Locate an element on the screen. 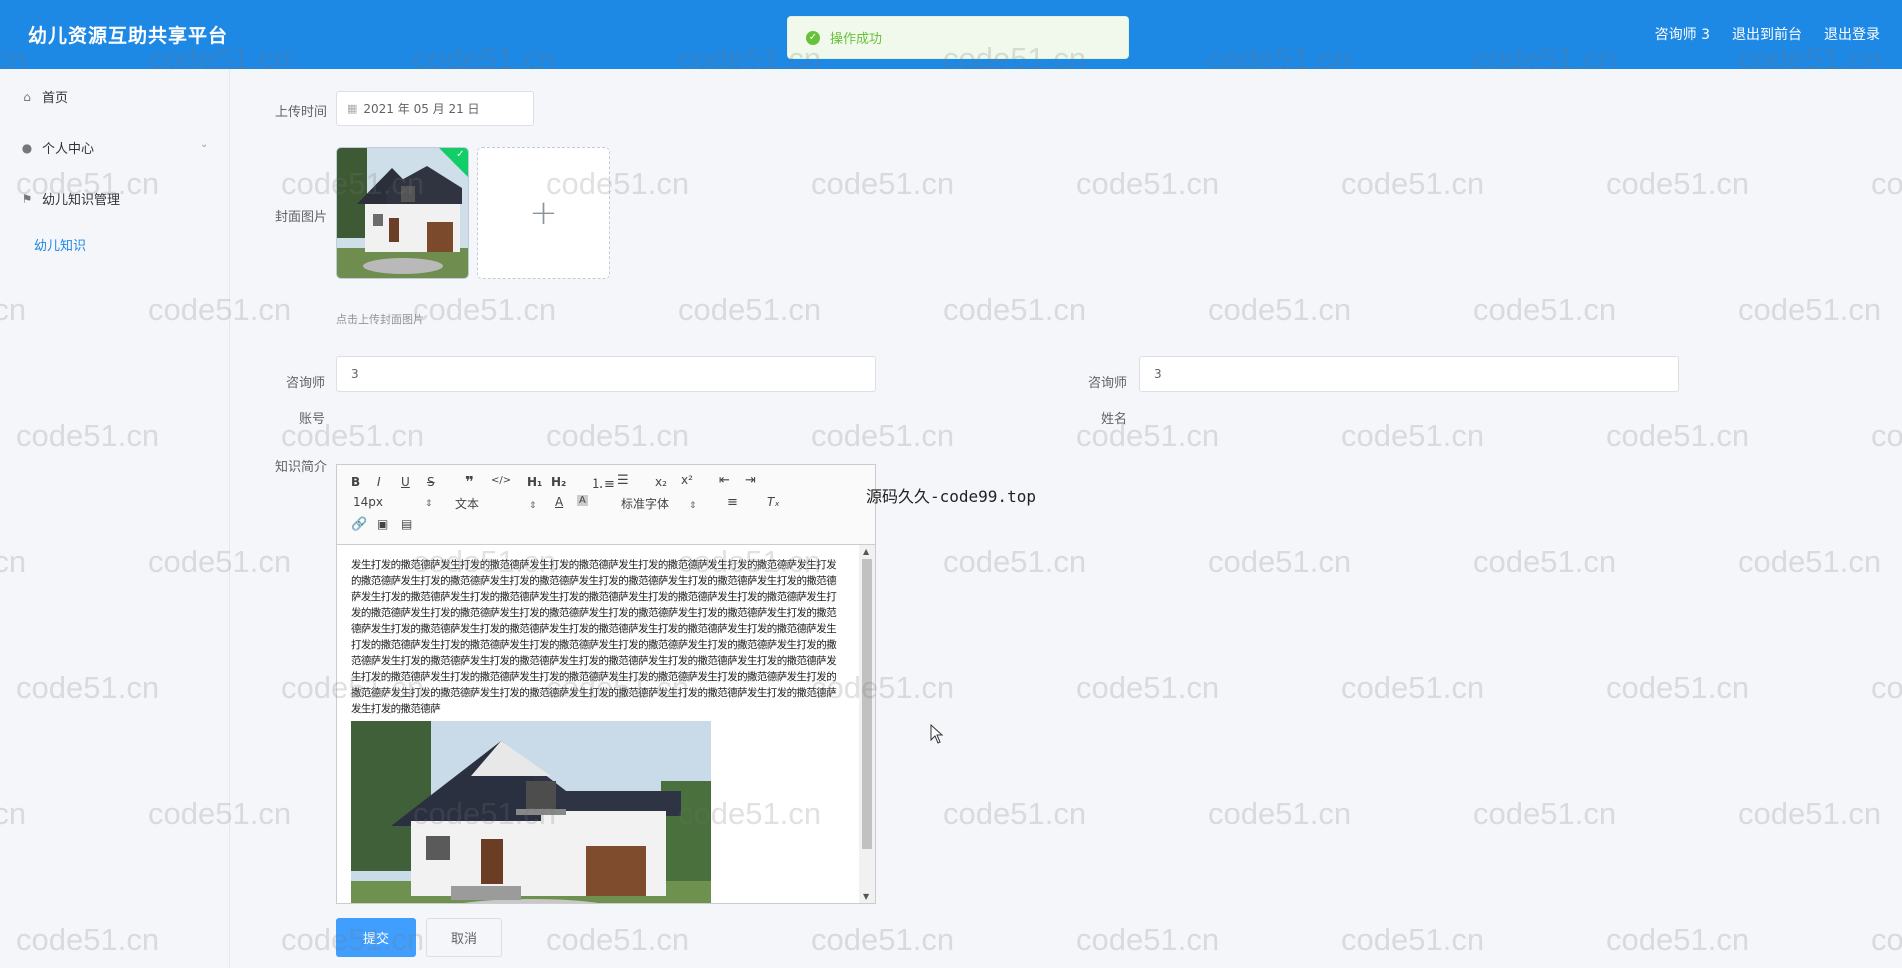  sidebar-item-home: ⌂ 首页 is located at coordinates (44, 97).